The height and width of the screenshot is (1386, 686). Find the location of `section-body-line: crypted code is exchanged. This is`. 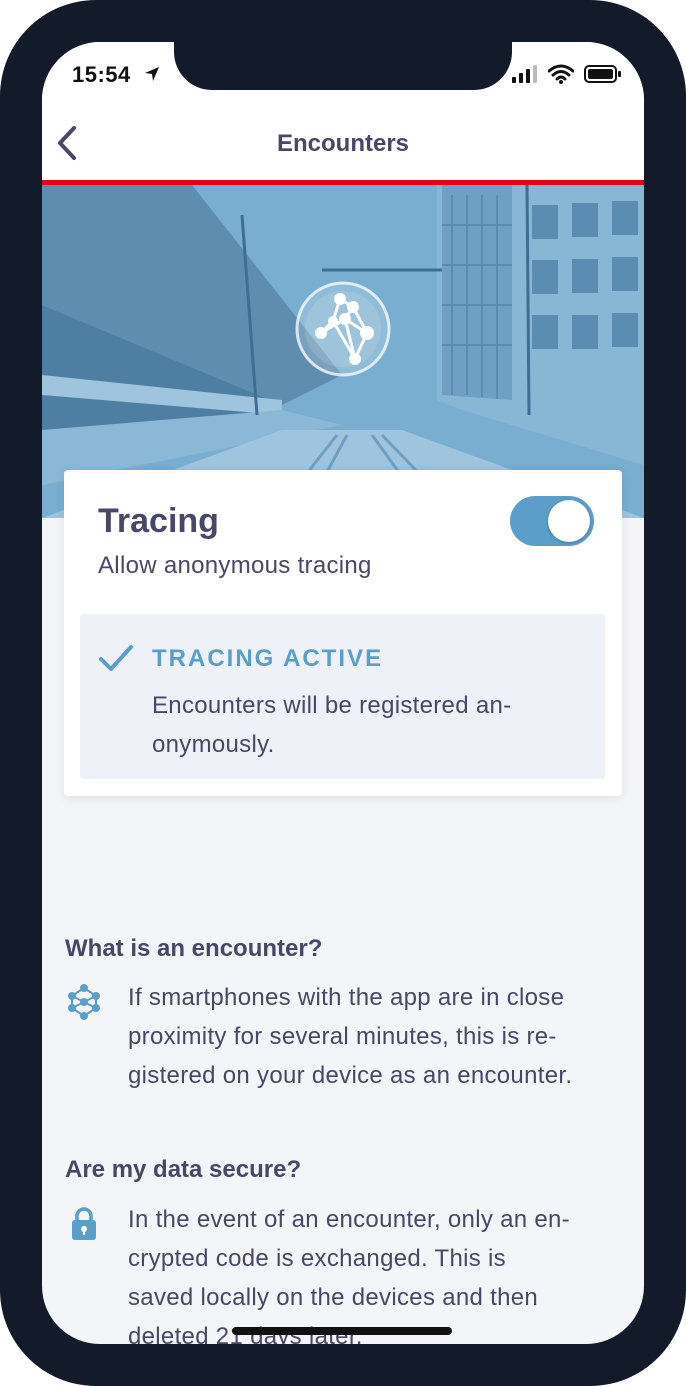

section-body-line: crypted code is exchanged. This is is located at coordinates (317, 1258).